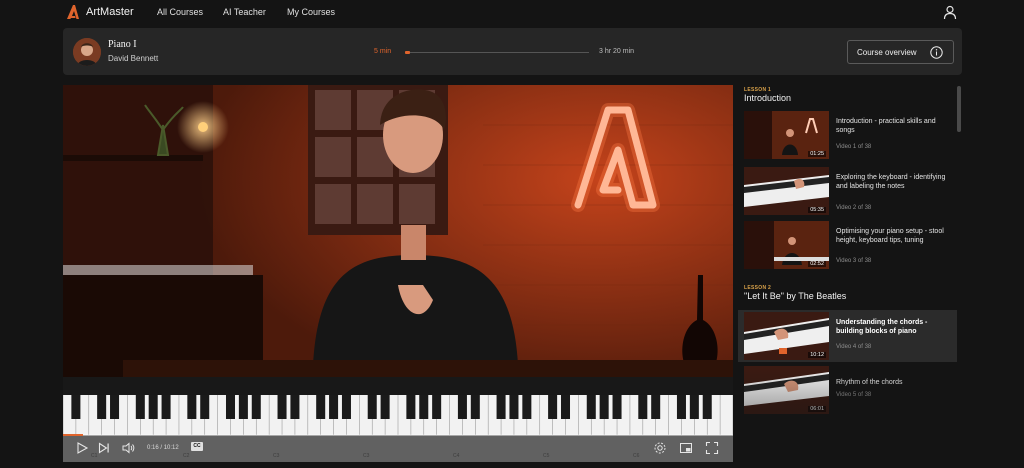 This screenshot has height=468, width=1024. Describe the element at coordinates (817, 210) in the screenshot. I see `video-duration: 05:35` at that location.